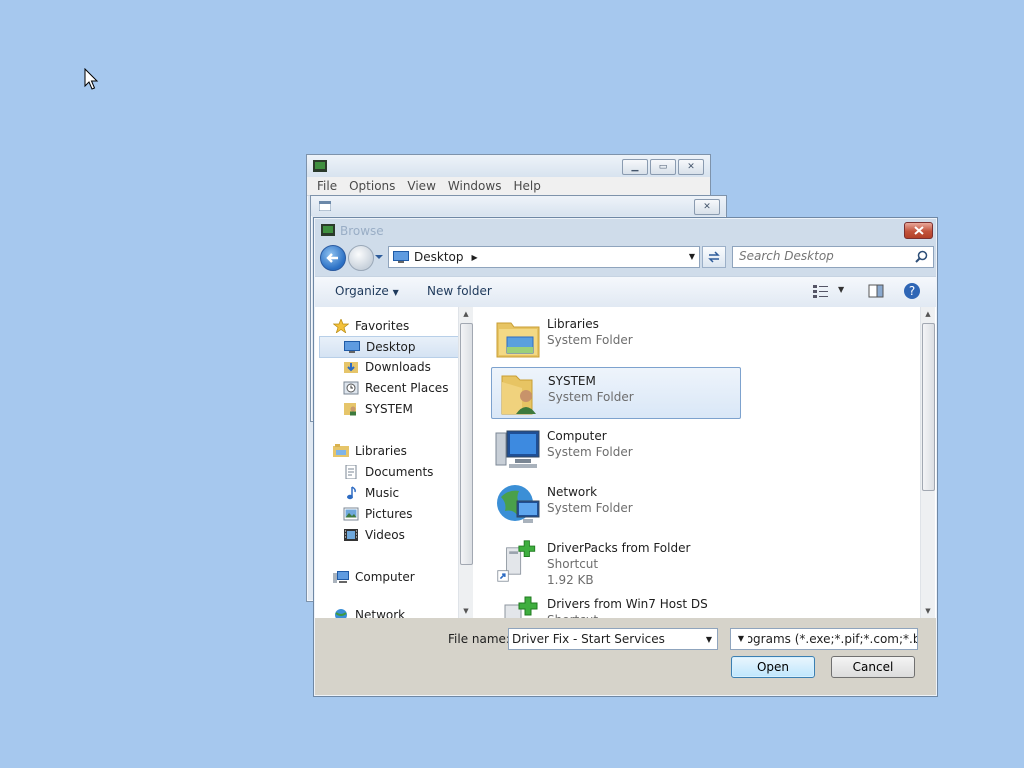 Image resolution: width=1024 pixels, height=768 pixels. Describe the element at coordinates (351, 472) in the screenshot. I see `documents-icon` at that location.